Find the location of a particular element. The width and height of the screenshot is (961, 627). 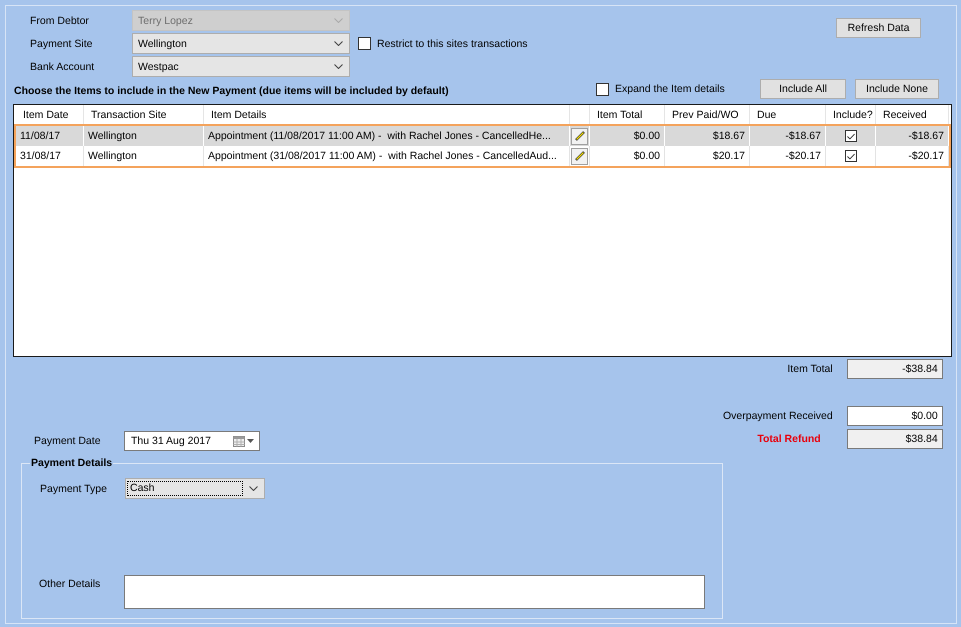

column-header: Item Details is located at coordinates (387, 114).